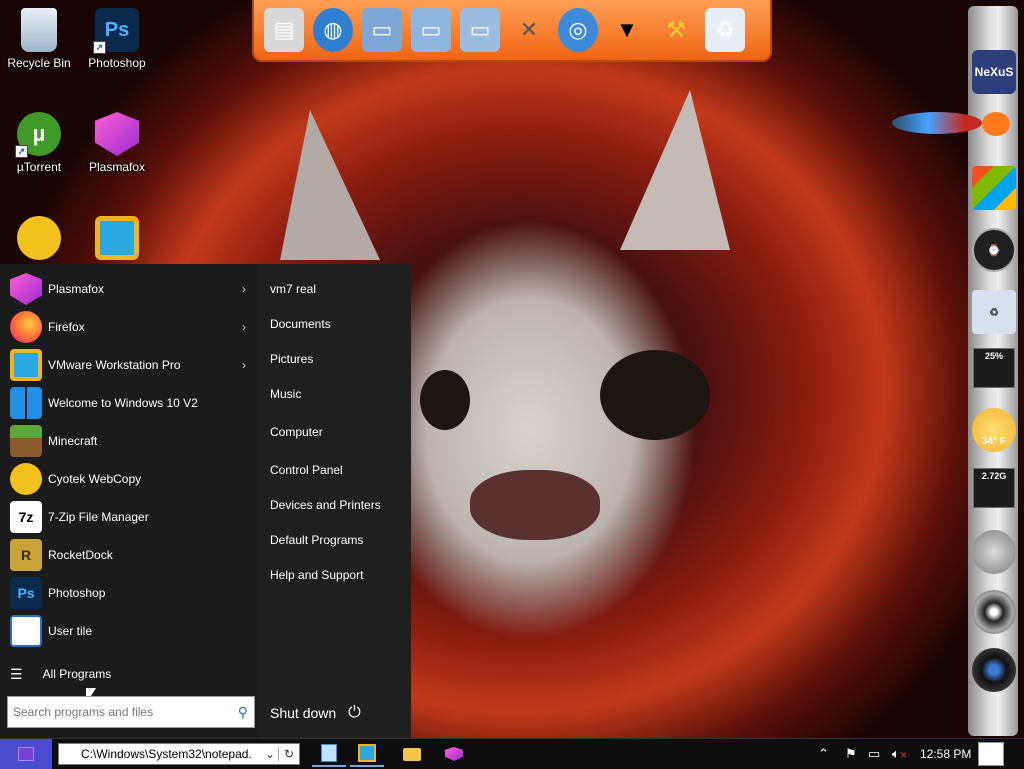  What do you see at coordinates (129, 555) in the screenshot?
I see `start-item-rocketdock: R RocketDock` at bounding box center [129, 555].